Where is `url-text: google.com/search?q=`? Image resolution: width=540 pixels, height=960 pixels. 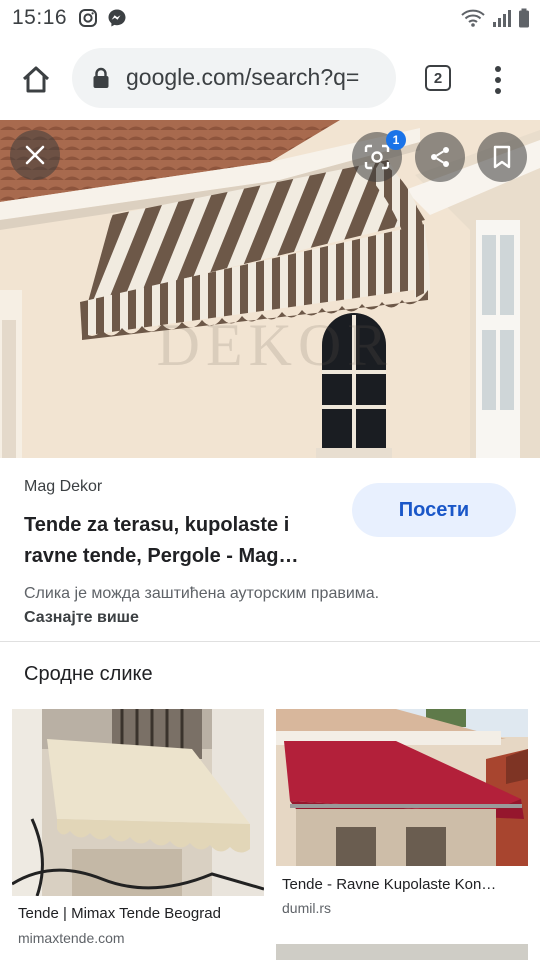
url-text: google.com/search?q= is located at coordinates (243, 77).